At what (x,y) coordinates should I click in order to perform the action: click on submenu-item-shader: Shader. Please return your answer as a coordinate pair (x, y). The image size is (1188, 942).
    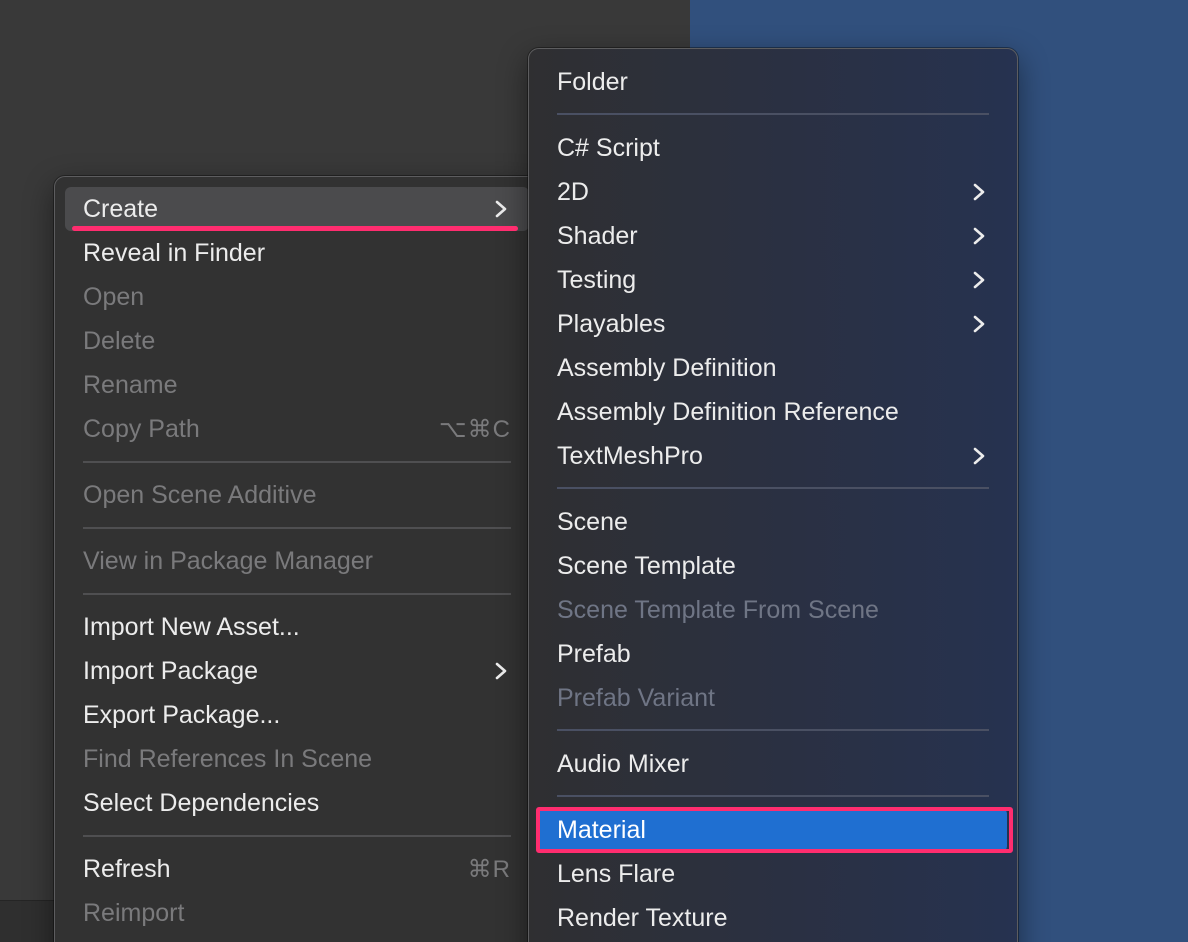
    Looking at the image, I should click on (773, 236).